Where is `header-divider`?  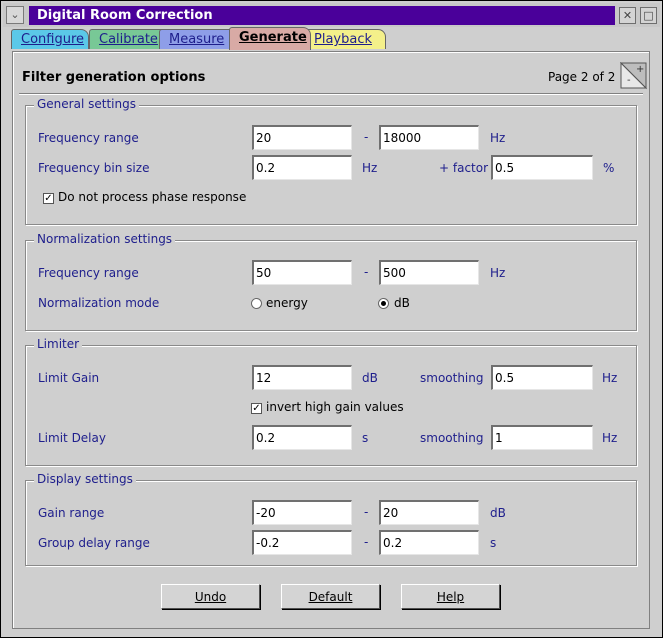 header-divider is located at coordinates (331, 94).